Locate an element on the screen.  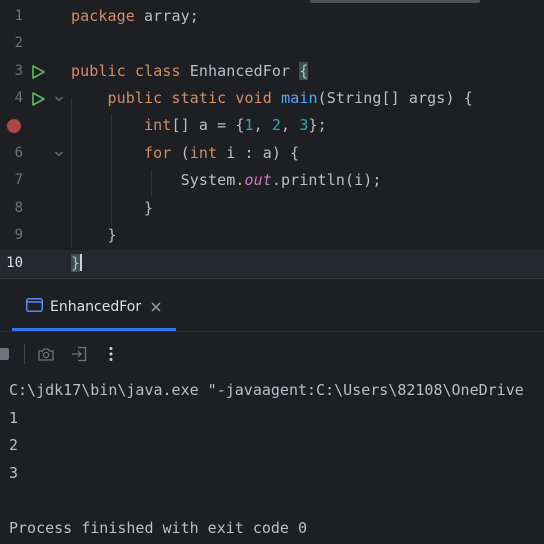
code-line-10: 10 } is located at coordinates (272, 263).